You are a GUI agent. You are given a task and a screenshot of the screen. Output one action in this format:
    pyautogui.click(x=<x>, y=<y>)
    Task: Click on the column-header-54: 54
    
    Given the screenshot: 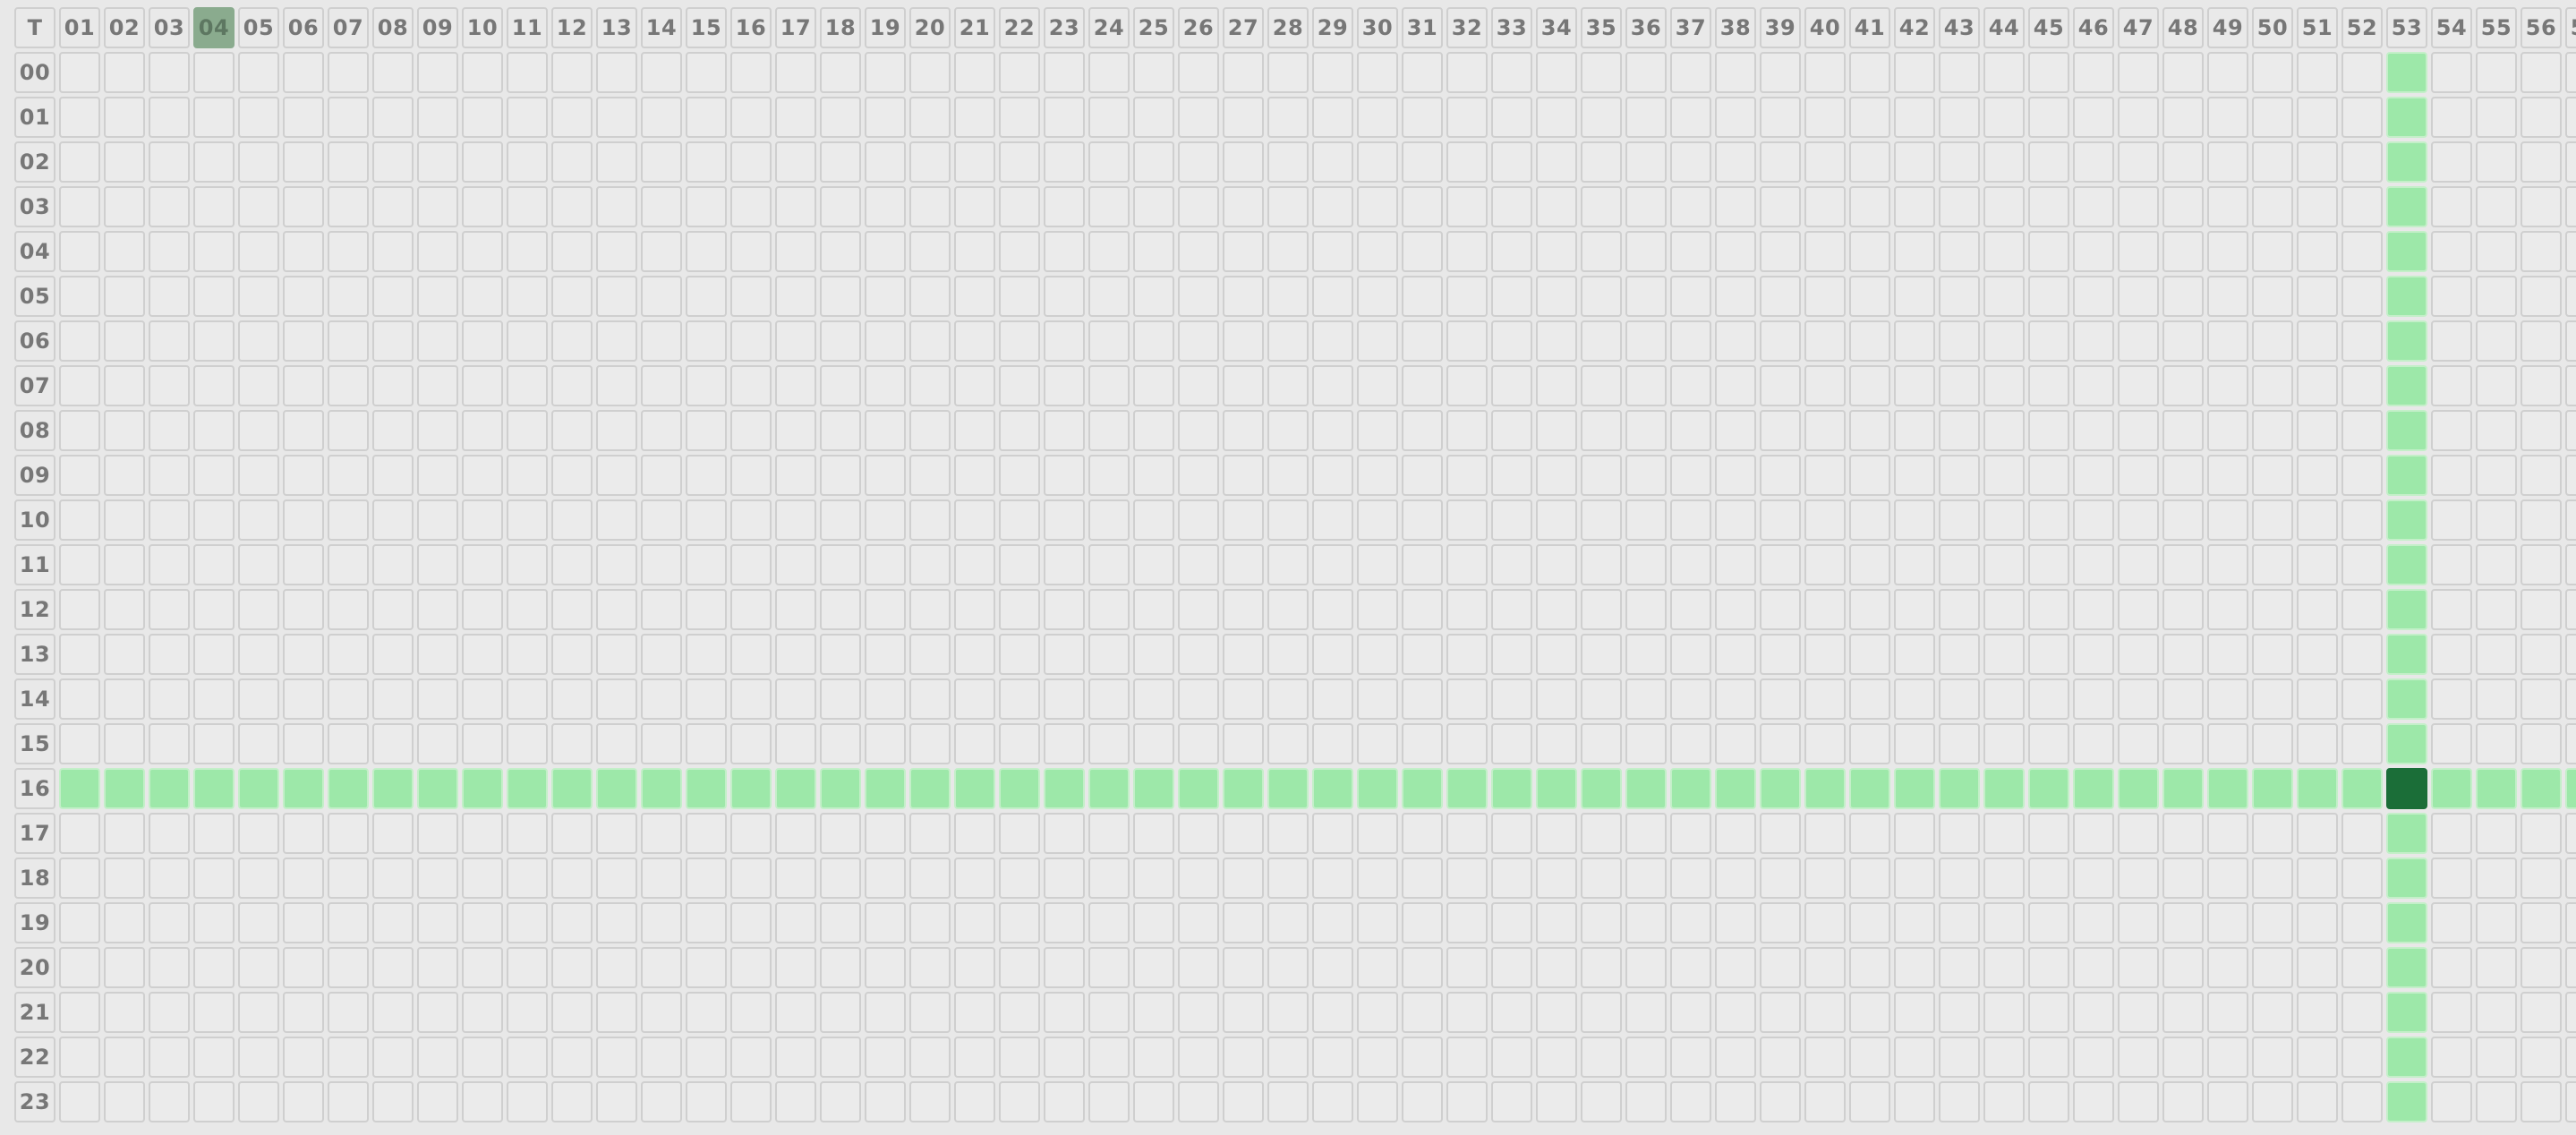 What is the action you would take?
    pyautogui.click(x=2451, y=27)
    